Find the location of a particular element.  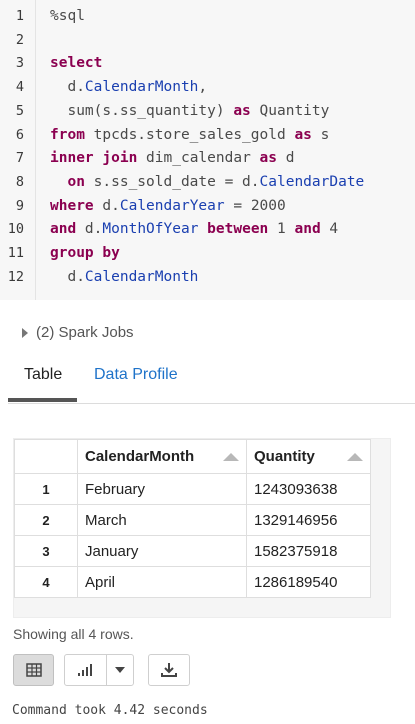

spark-jobs-label: (2) Spark Jobs is located at coordinates (85, 332).